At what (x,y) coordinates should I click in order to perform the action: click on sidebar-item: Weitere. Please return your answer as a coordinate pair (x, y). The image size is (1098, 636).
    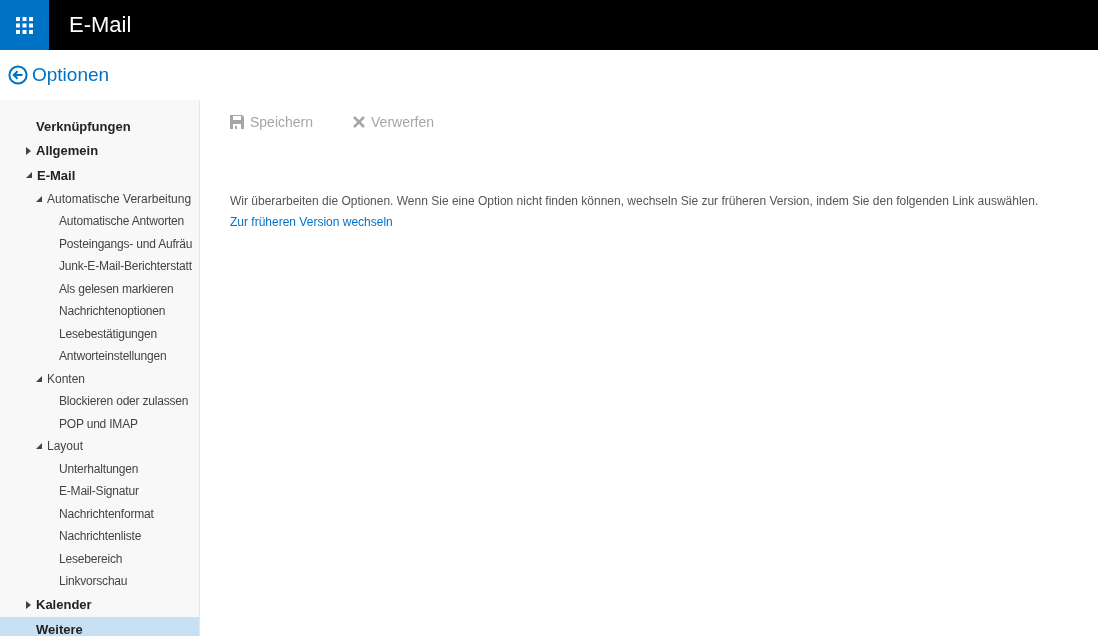
    Looking at the image, I should click on (99, 626).